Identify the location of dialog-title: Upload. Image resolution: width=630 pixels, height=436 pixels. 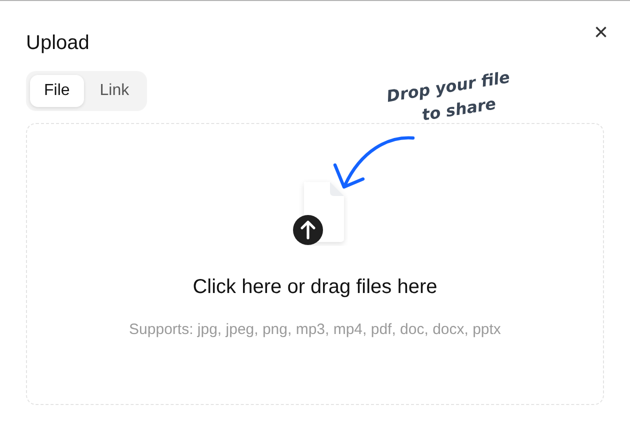
(58, 43).